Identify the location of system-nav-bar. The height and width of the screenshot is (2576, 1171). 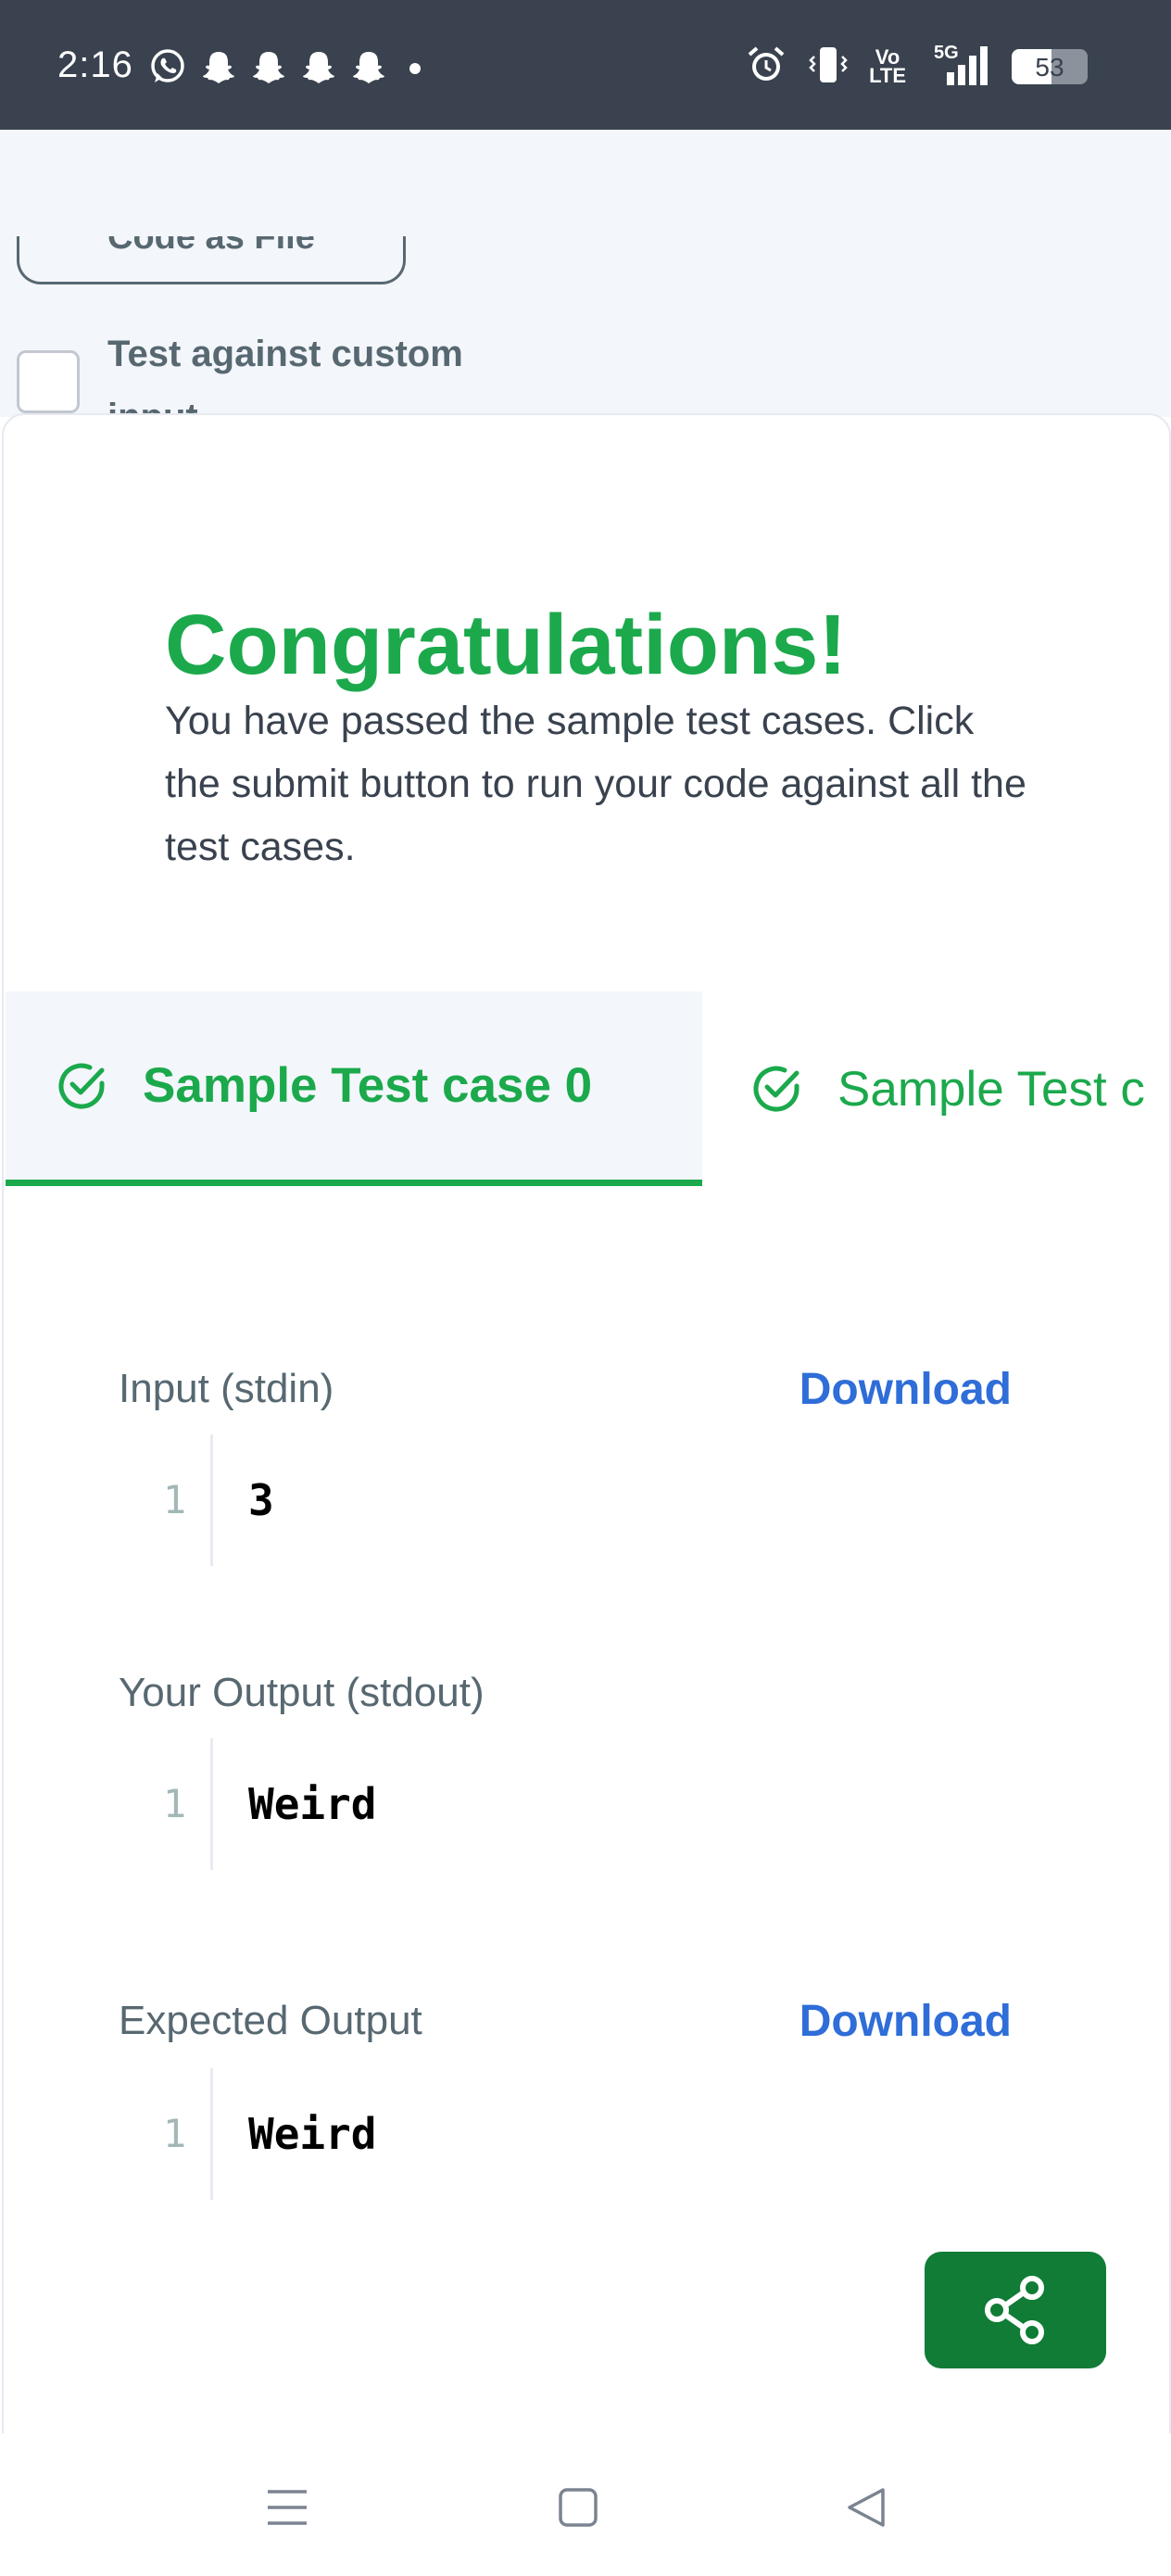
(585, 2504).